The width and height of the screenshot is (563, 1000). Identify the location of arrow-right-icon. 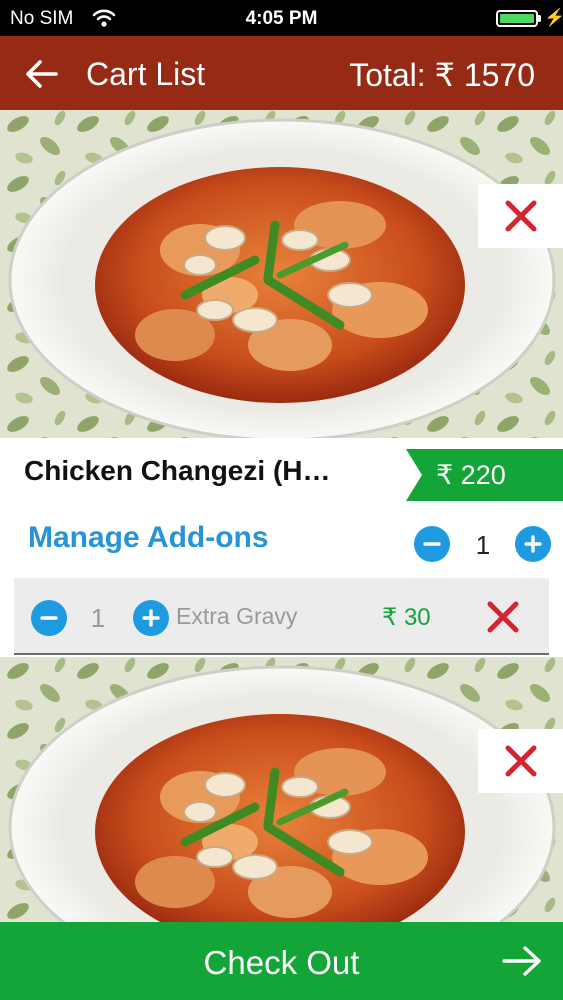
(521, 961).